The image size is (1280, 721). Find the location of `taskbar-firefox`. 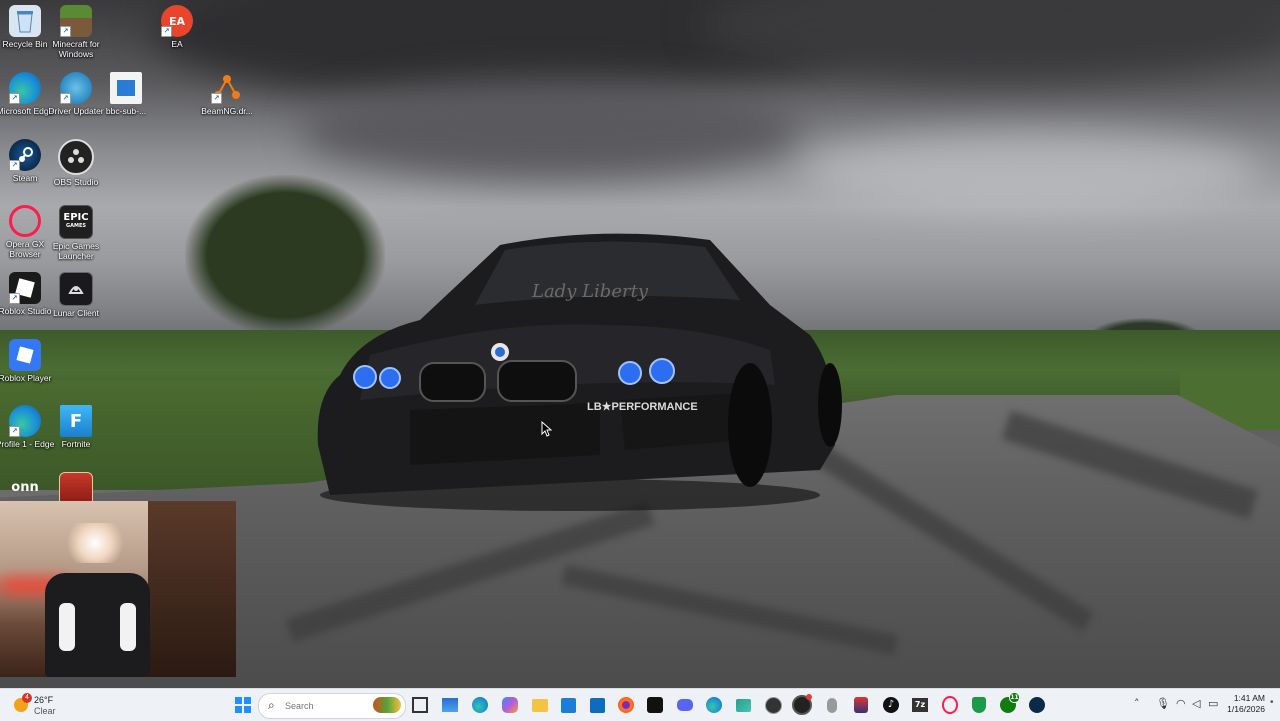

taskbar-firefox is located at coordinates (626, 705).